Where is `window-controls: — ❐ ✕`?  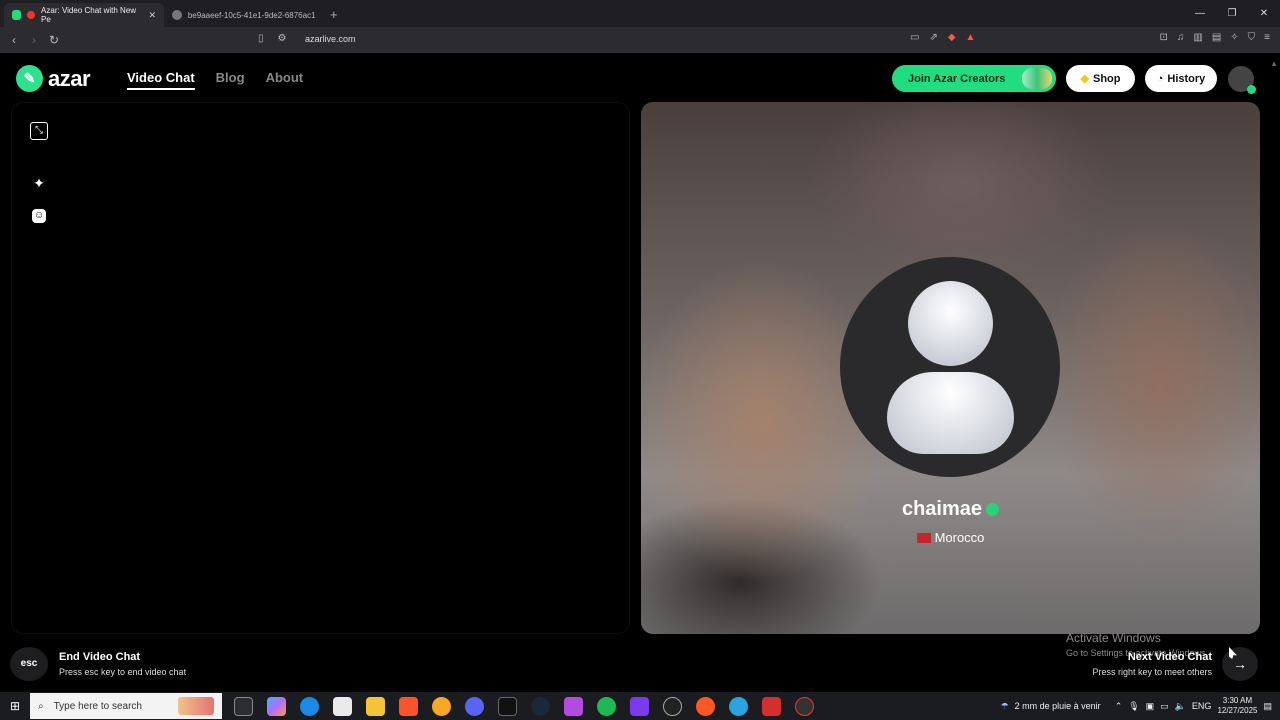 window-controls: — ❐ ✕ is located at coordinates (1232, 13).